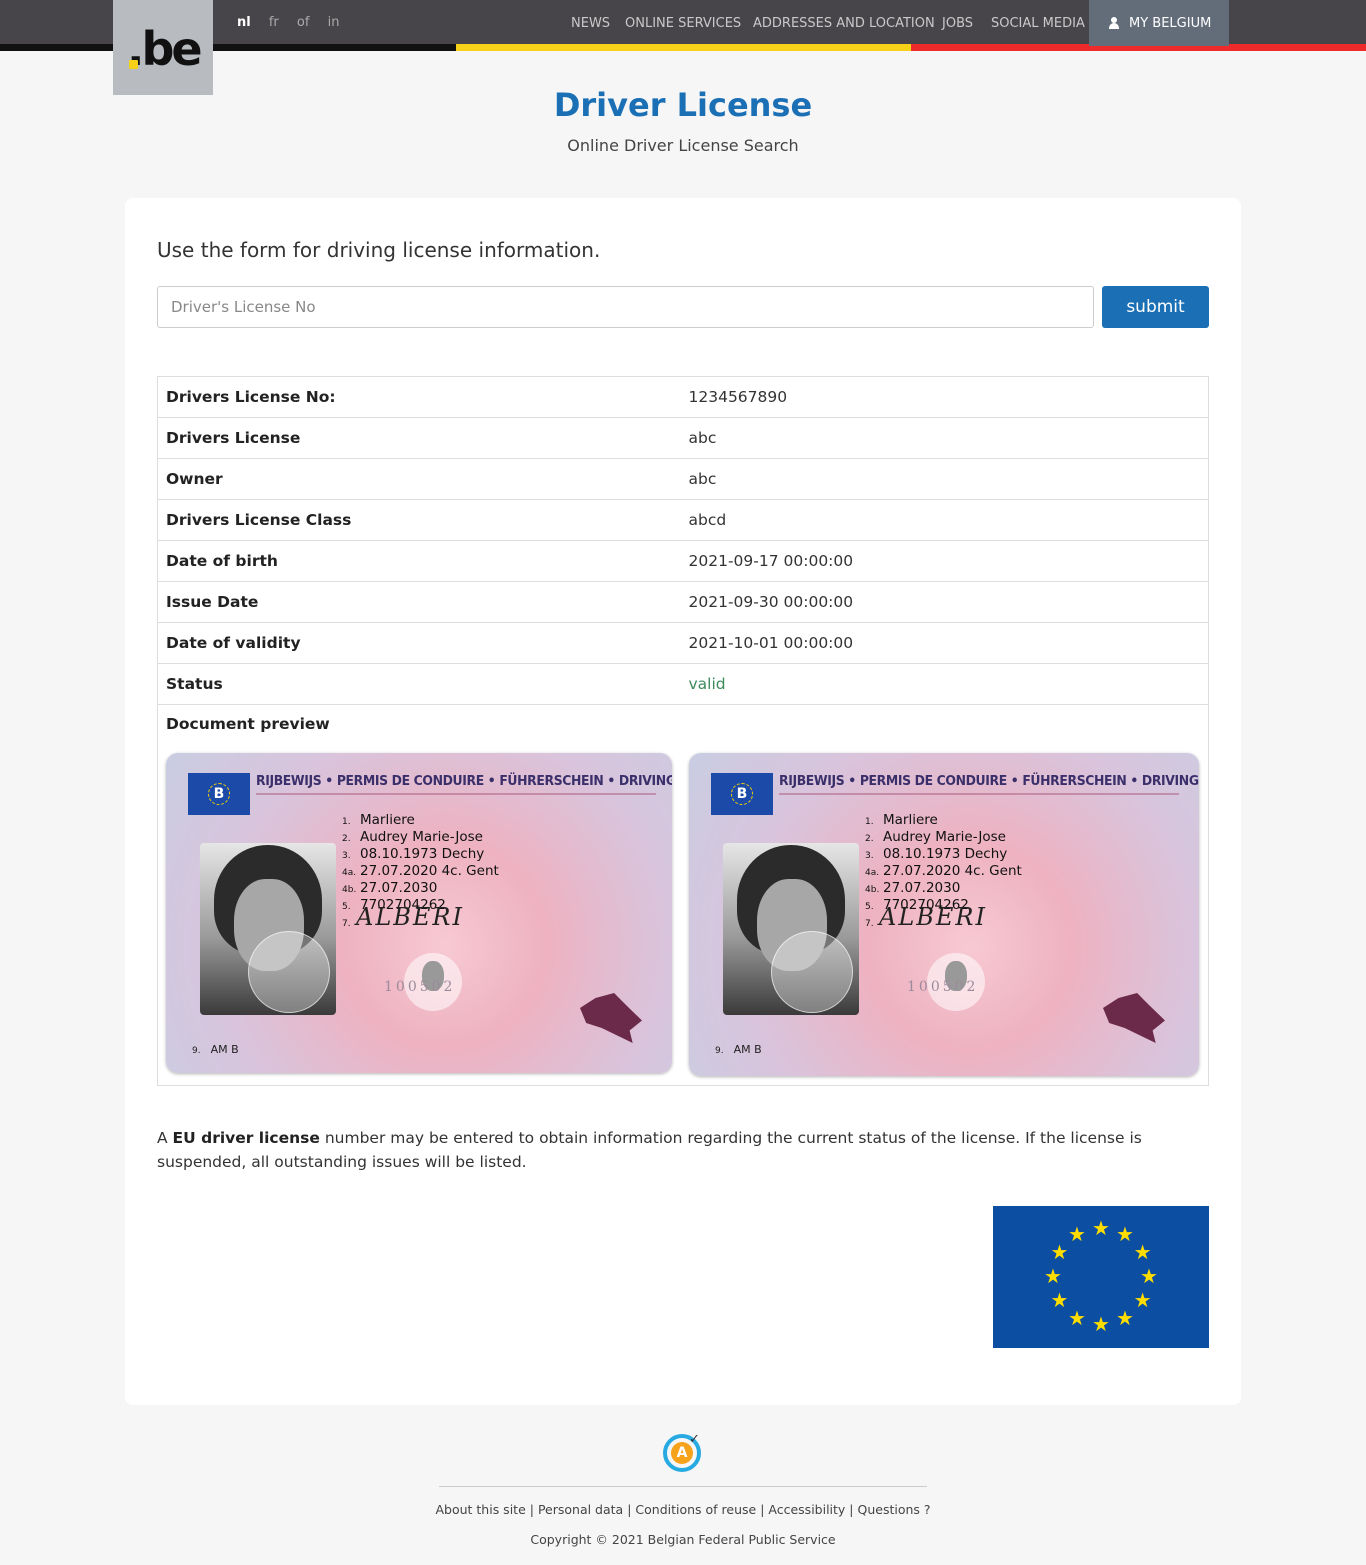 Image resolution: width=1366 pixels, height=1565 pixels. Describe the element at coordinates (244, 22) in the screenshot. I see `lang-nl: nl` at that location.